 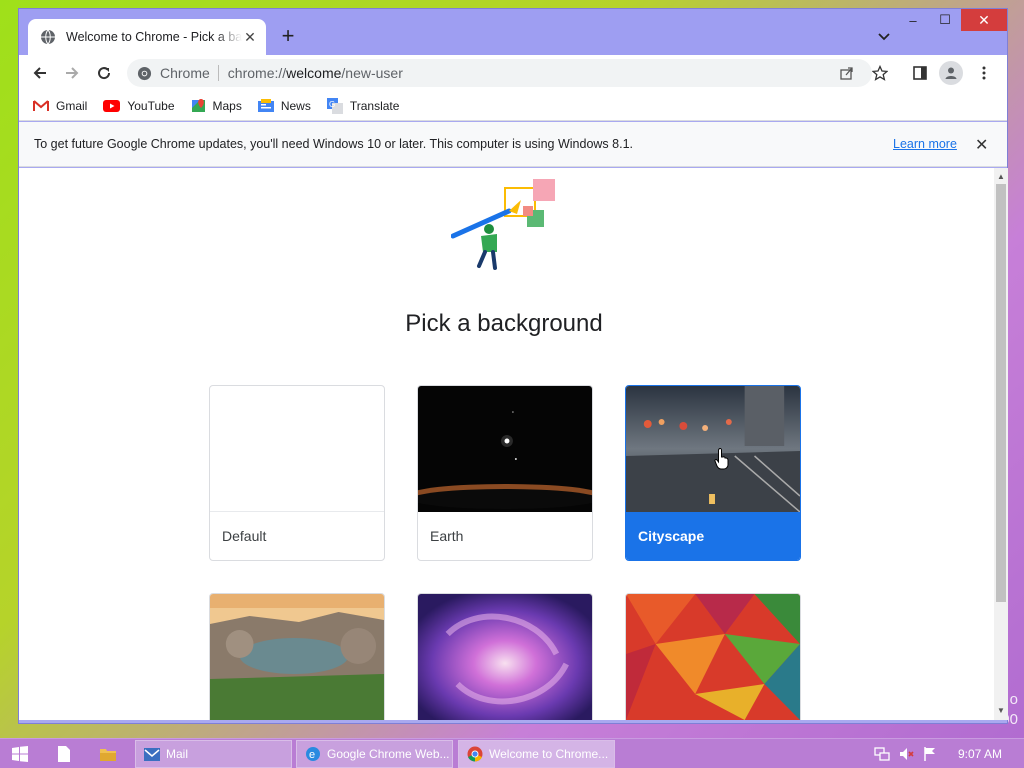 I want to click on background-label: Earth, so click(x=447, y=536).